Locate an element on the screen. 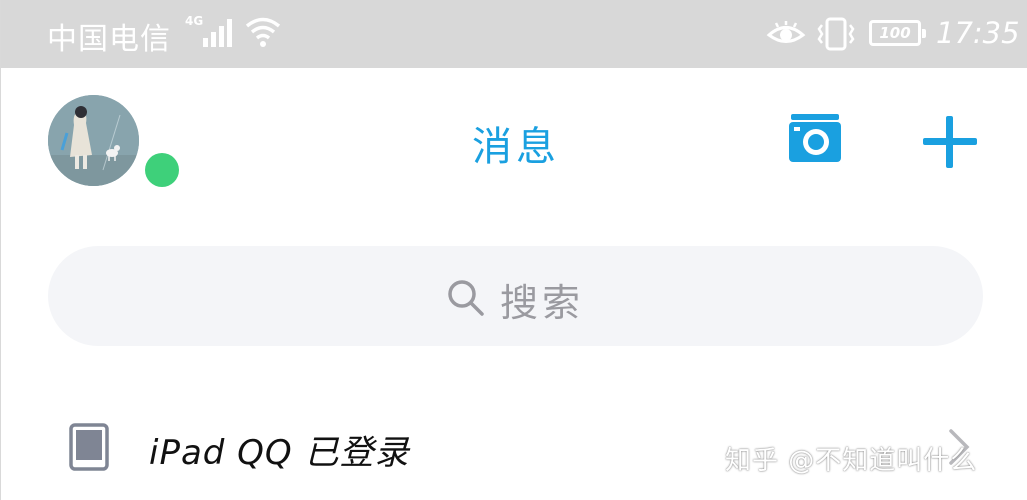 The height and width of the screenshot is (500, 1027). status-bar: 中国电信 4G 100 17:35 is located at coordinates (514, 34).